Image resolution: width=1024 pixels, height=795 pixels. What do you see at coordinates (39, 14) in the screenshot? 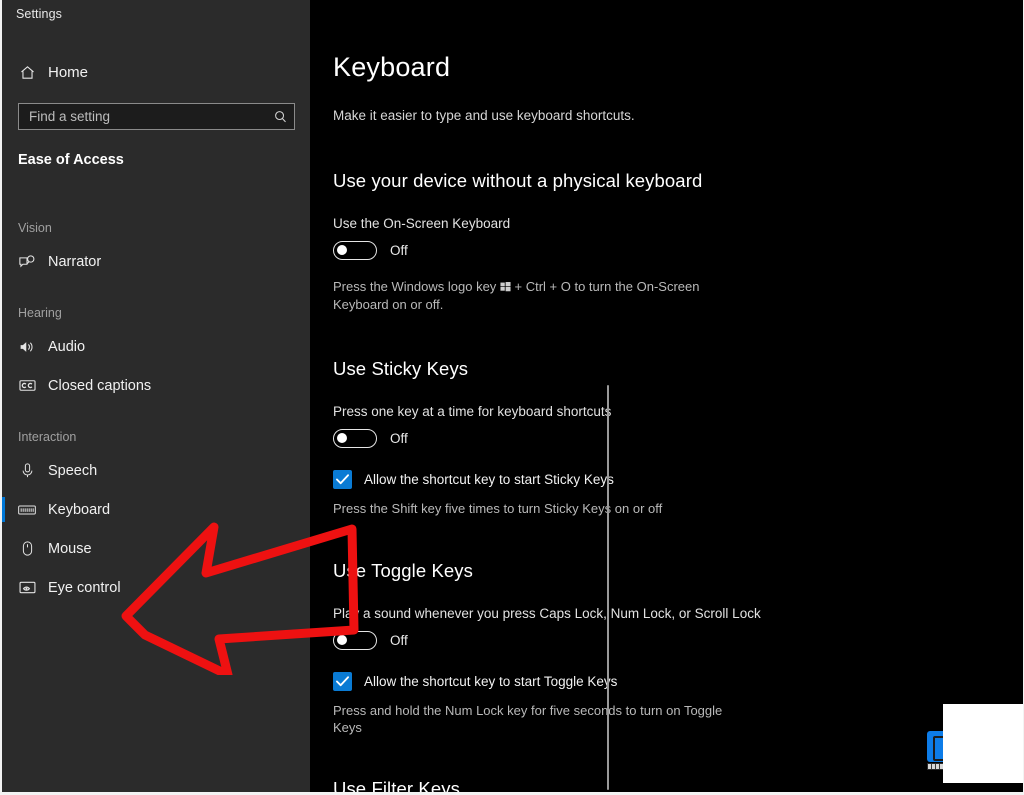
I see `app-title: Settings` at bounding box center [39, 14].